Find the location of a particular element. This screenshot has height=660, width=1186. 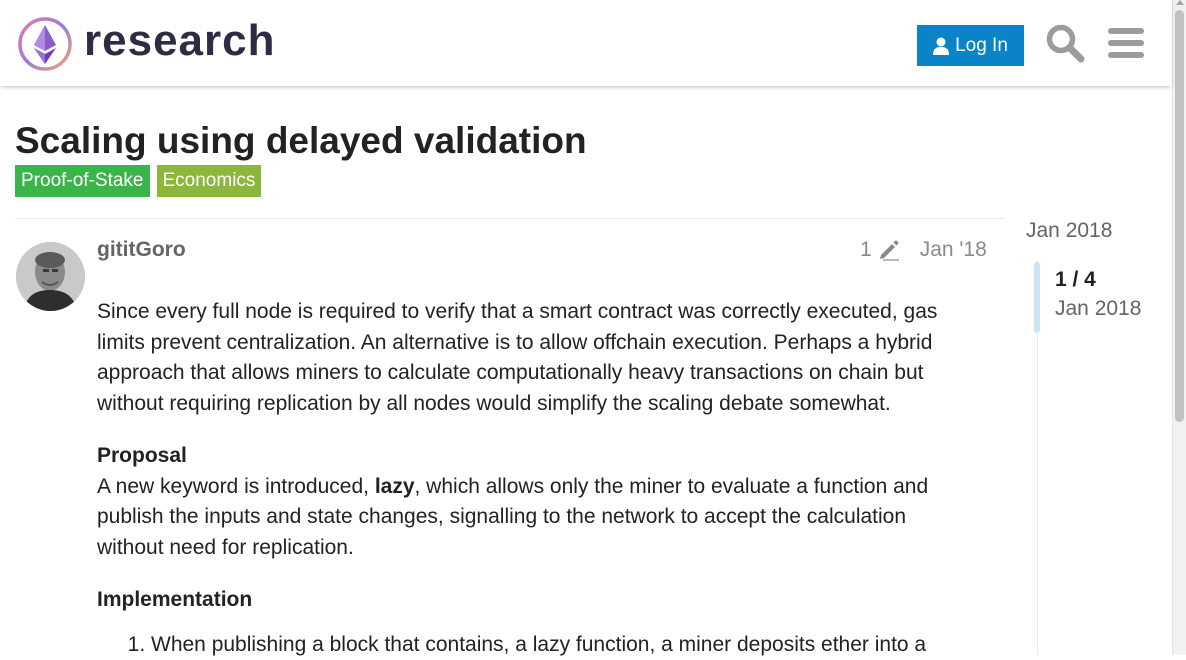

search-icon is located at coordinates (1065, 43).